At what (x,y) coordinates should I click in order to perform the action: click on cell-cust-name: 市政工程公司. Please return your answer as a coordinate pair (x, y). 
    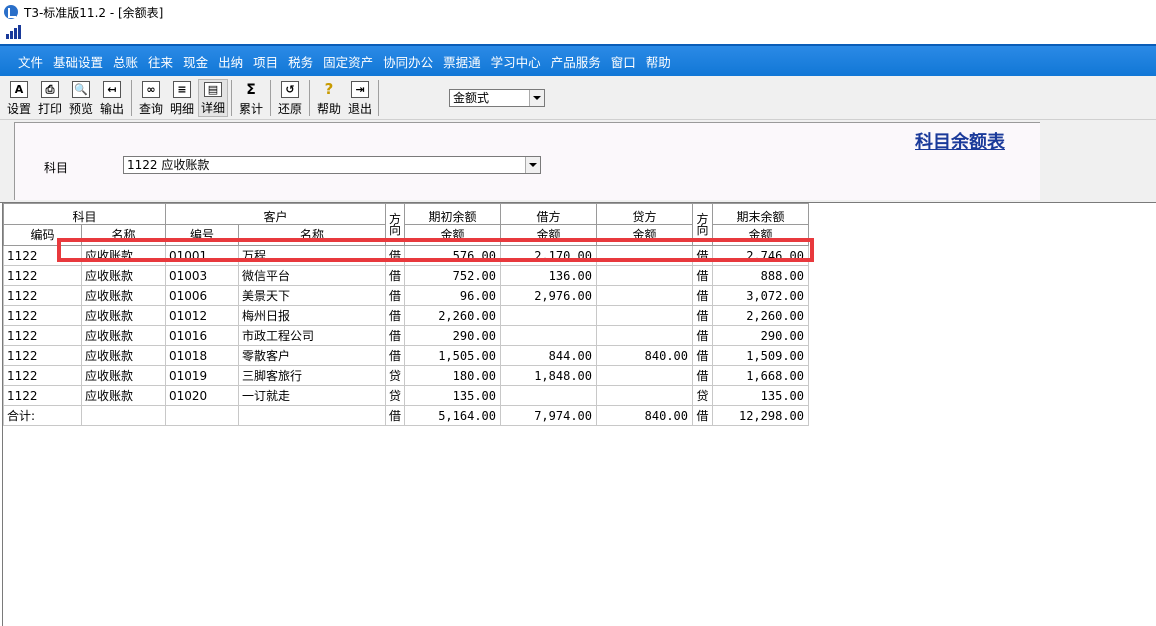
    Looking at the image, I should click on (312, 335).